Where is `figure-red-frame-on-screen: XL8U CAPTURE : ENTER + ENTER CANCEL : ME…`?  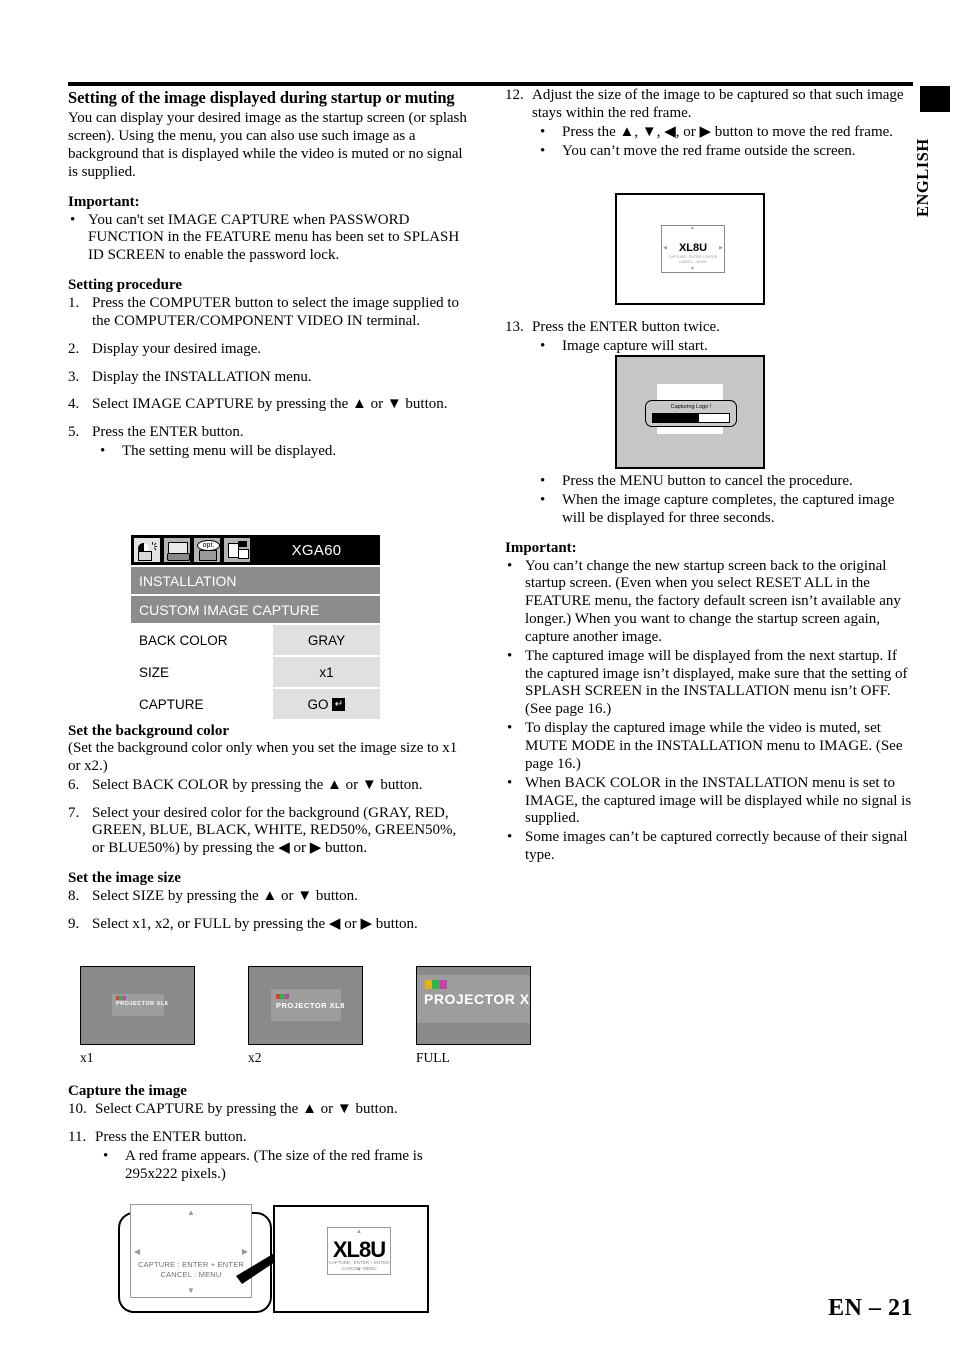 figure-red-frame-on-screen: XL8U CAPTURE : ENTER + ENTER CANCEL : ME… is located at coordinates (690, 249).